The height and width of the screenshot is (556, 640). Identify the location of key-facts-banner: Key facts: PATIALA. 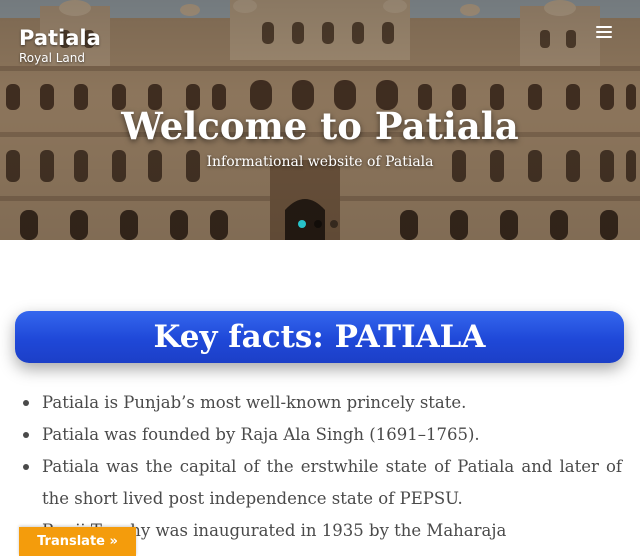
(319, 337).